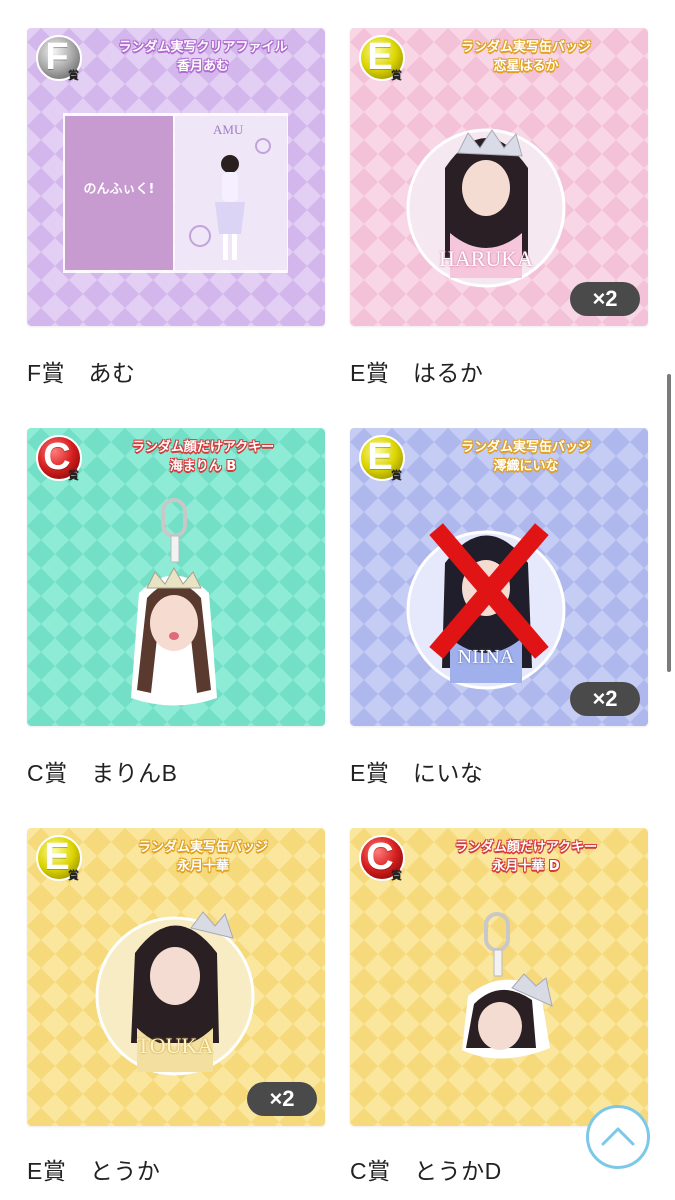 Image resolution: width=675 pixels, height=1200 pixels. Describe the element at coordinates (231, 193) in the screenshot. I see `clear-file-photo: AMU` at that location.